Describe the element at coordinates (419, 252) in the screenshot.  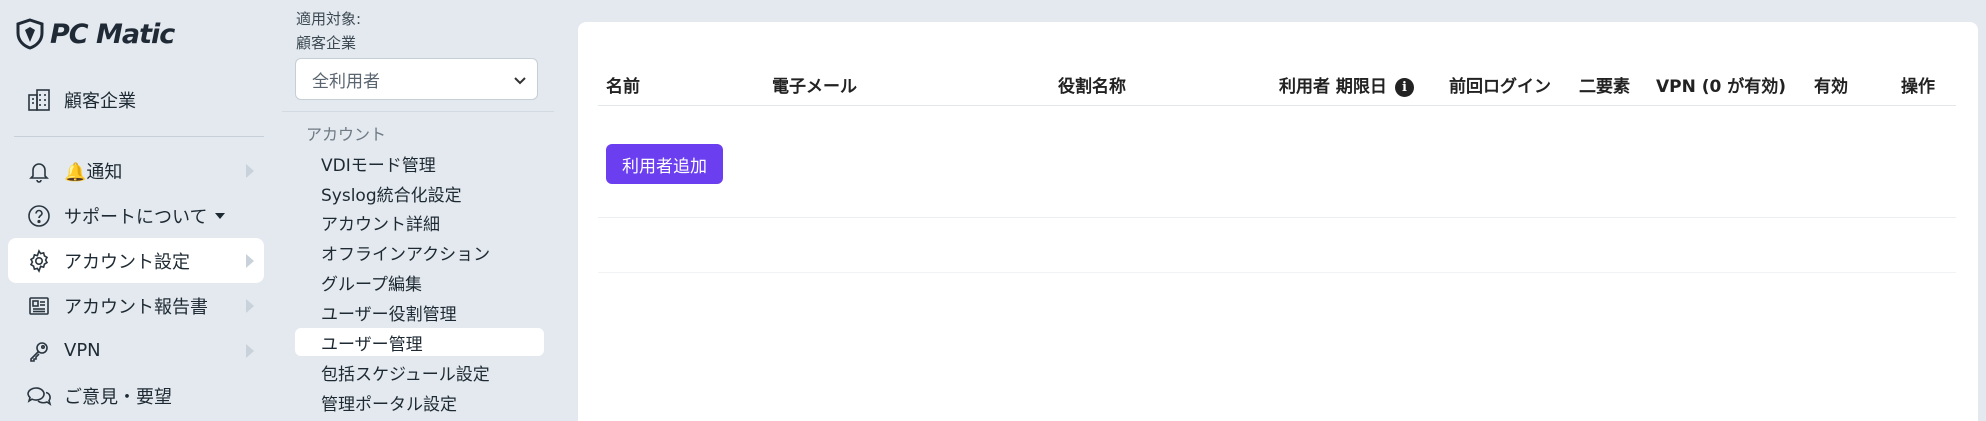
I see `submenu-item-offline-action: オフラインアクション` at that location.